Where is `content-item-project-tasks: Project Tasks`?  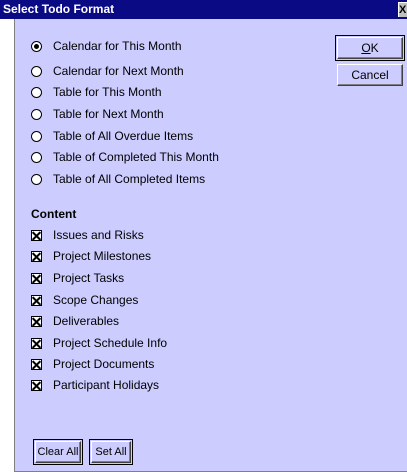 content-item-project-tasks: Project Tasks is located at coordinates (77, 278).